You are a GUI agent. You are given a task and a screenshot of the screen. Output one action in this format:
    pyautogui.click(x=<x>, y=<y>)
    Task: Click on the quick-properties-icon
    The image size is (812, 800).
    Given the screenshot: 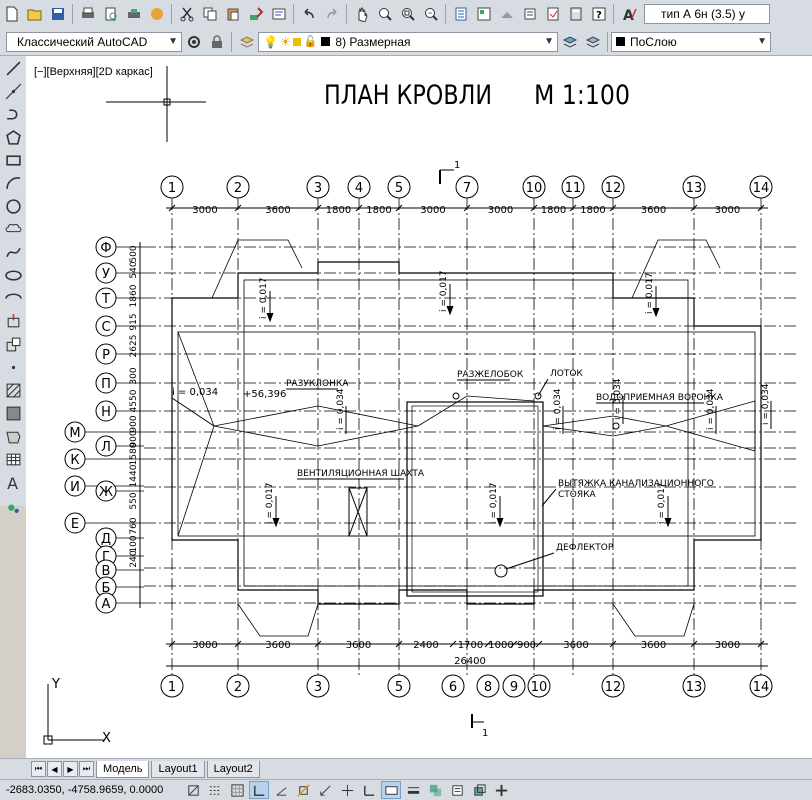 What is the action you would take?
    pyautogui.click(x=457, y=790)
    